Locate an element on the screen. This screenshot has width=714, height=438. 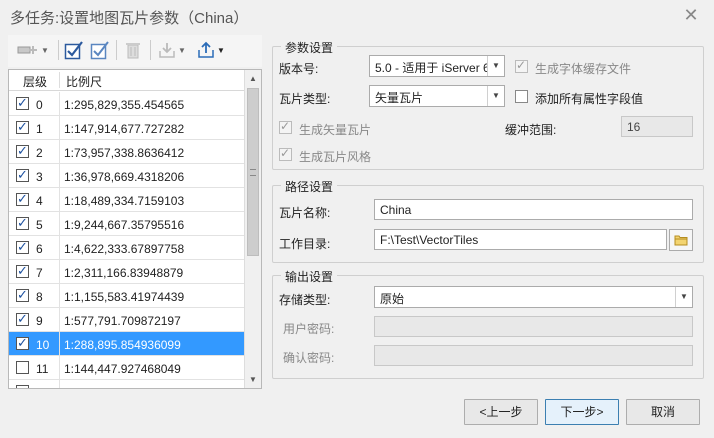
table-row: 4 1:18,489,334.7159103 is located at coordinates (127, 200).